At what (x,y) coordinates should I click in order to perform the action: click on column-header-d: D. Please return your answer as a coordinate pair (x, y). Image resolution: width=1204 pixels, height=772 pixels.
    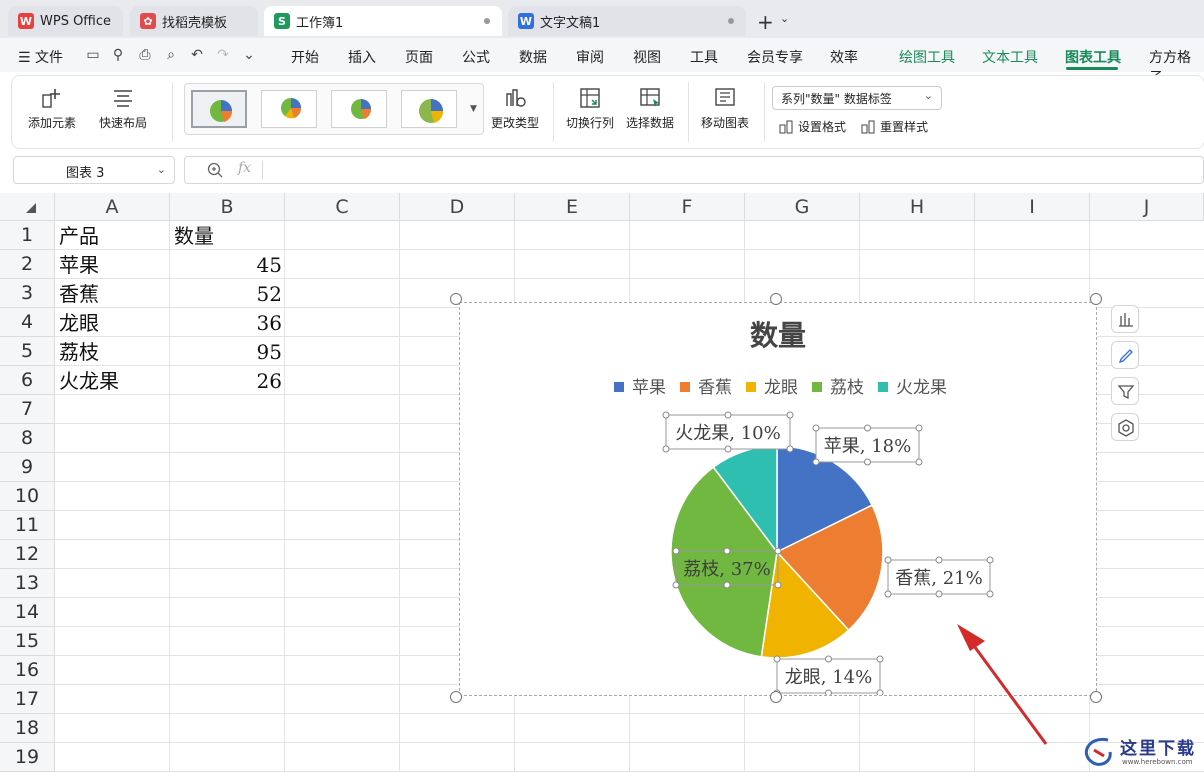
    Looking at the image, I should click on (457, 207).